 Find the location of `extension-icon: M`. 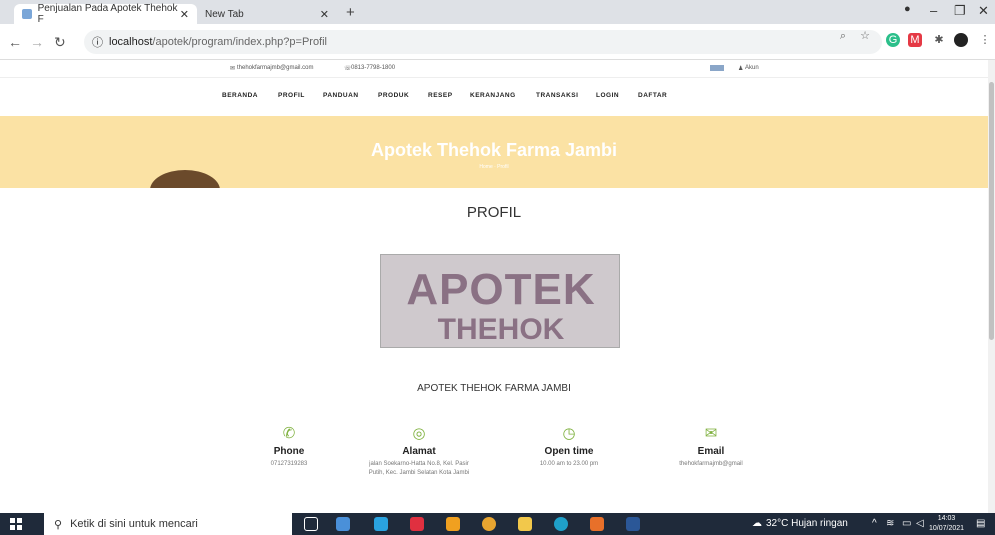

extension-icon: M is located at coordinates (915, 40).